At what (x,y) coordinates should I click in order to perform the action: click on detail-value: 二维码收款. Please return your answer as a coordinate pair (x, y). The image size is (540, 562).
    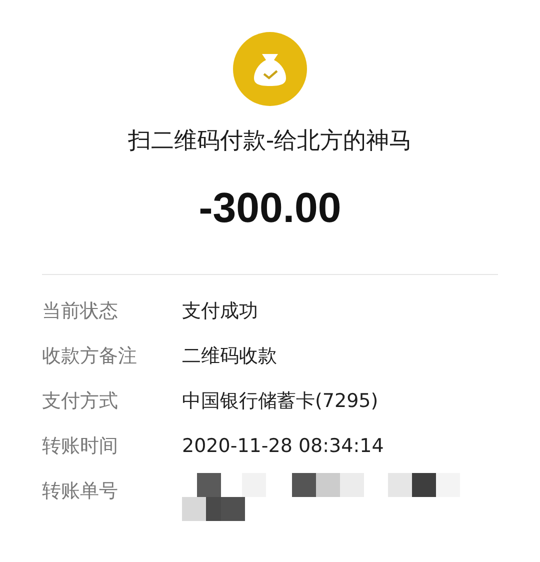
    Looking at the image, I should click on (229, 356).